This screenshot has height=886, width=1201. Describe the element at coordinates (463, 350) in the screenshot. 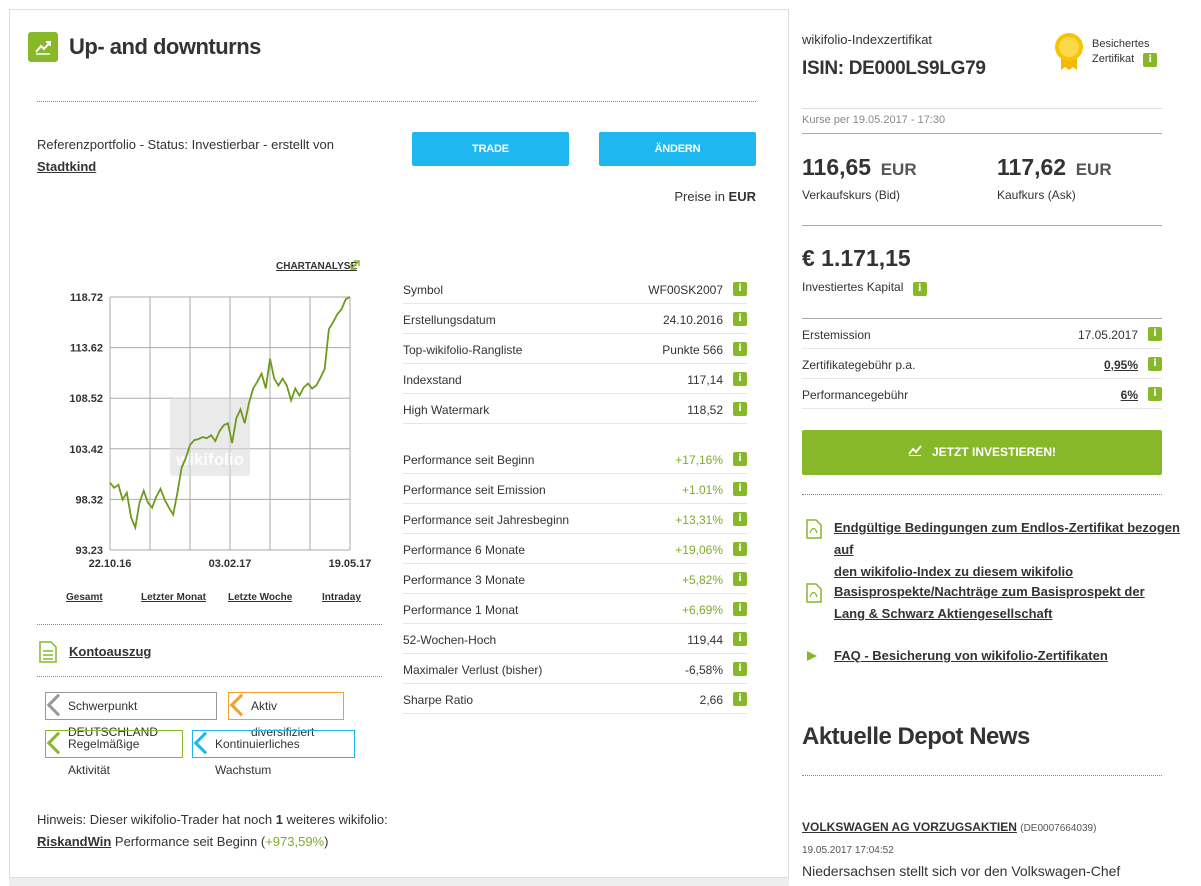

I see `row-label: Top-wikifolio-Rangliste` at that location.